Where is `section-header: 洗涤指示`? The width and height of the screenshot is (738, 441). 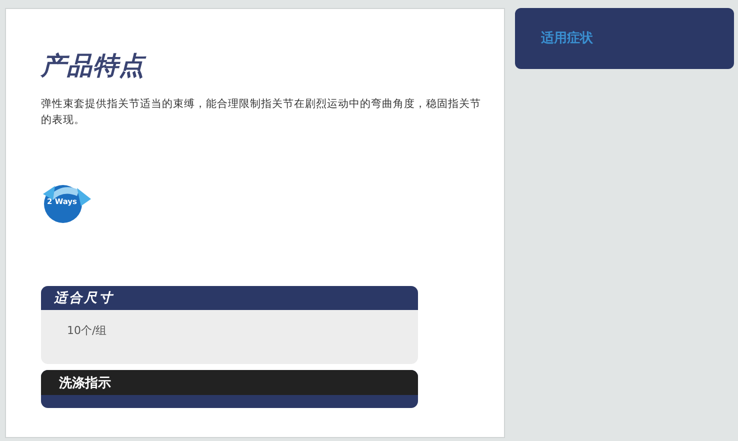 section-header: 洗涤指示 is located at coordinates (229, 382).